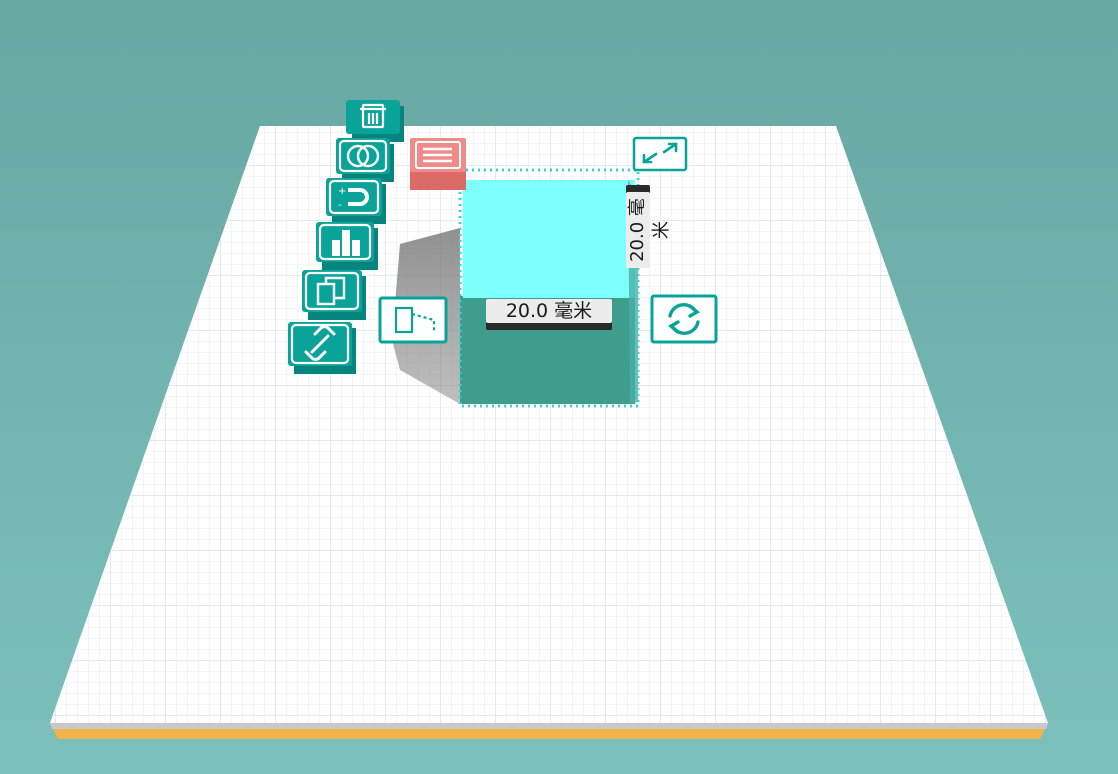 Image resolution: width=1118 pixels, height=774 pixels. Describe the element at coordinates (322, 348) in the screenshot. I see `tool-group` at that location.